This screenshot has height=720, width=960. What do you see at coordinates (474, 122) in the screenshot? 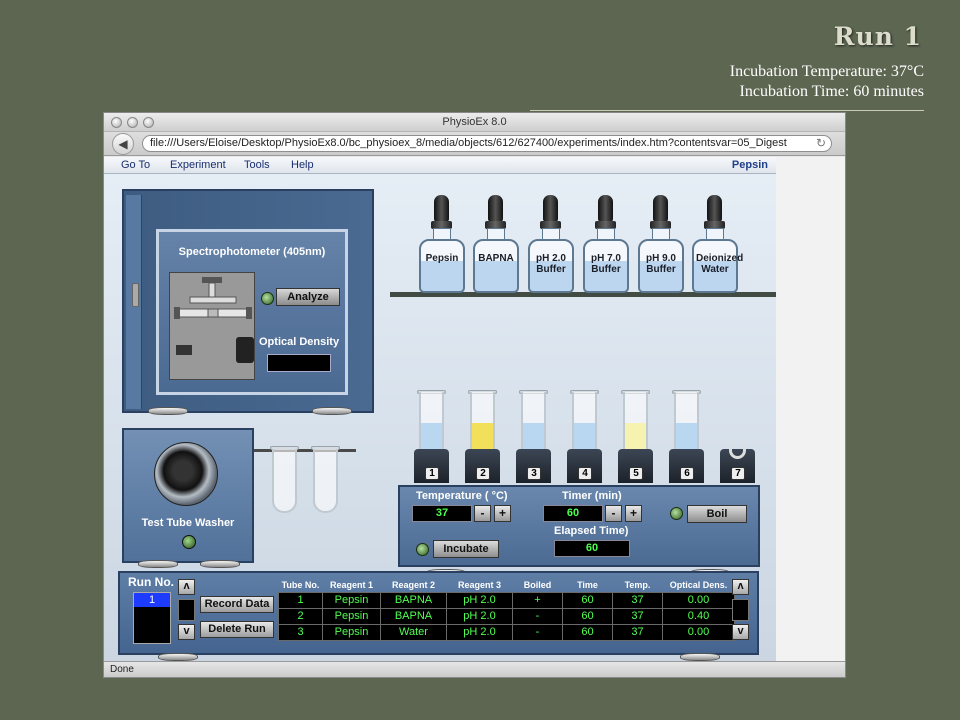
I see `window-titlebar: PhysioEx 8.0` at bounding box center [474, 122].